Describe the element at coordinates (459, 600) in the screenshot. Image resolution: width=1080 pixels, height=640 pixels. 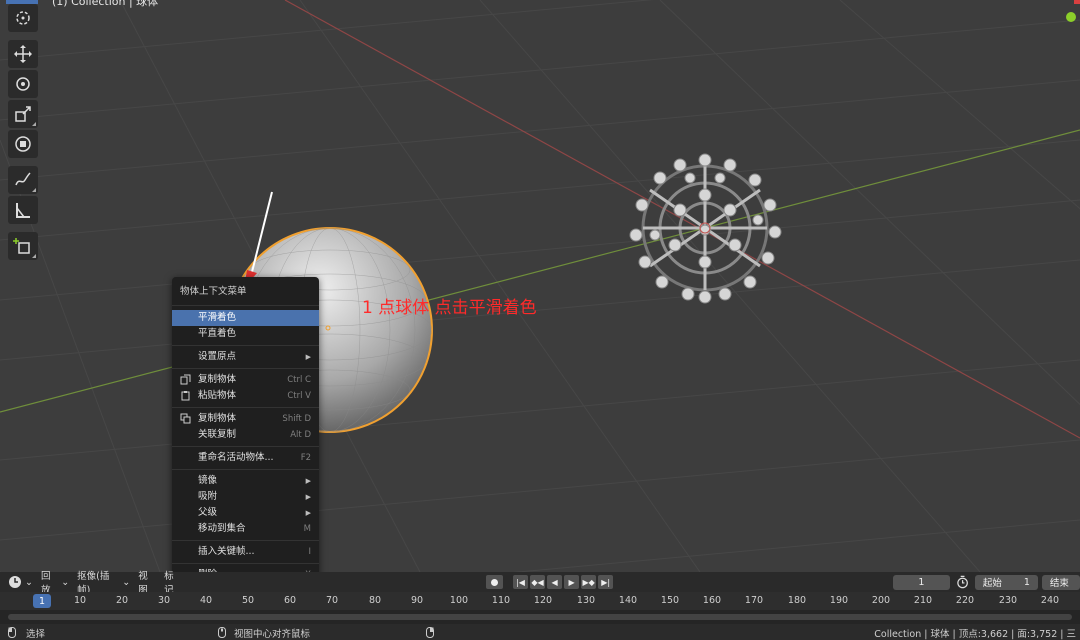
I see `ruler-tick: 100` at that location.